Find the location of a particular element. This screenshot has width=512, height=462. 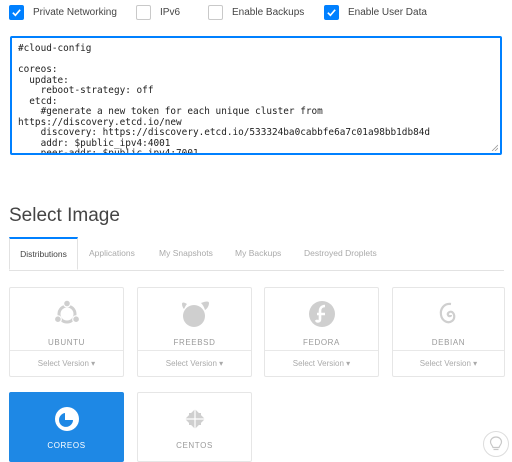

tab-my-backups: My Backups is located at coordinates (258, 253).